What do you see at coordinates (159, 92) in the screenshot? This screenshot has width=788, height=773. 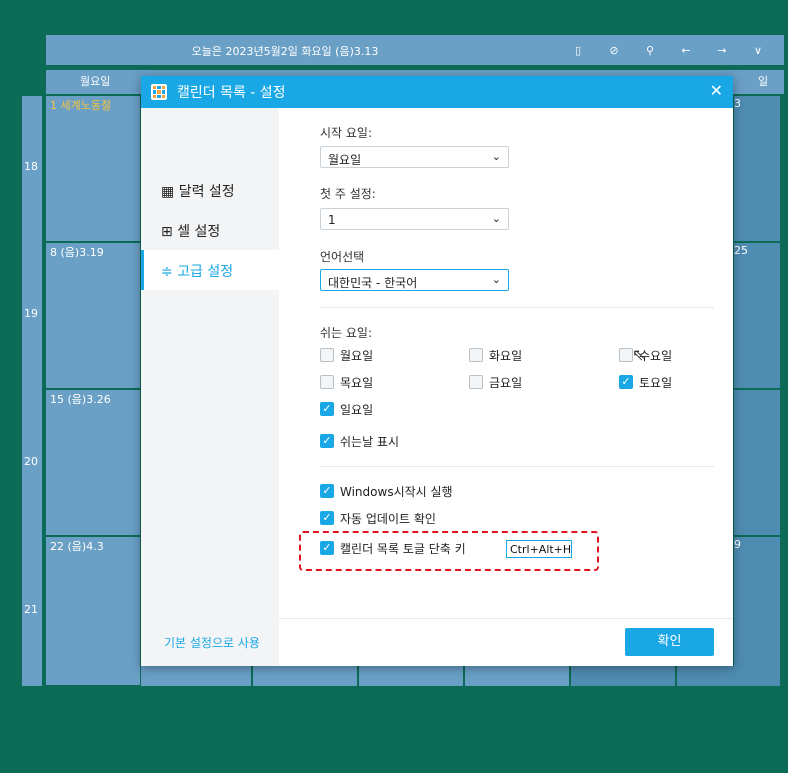 I see `app-icon` at bounding box center [159, 92].